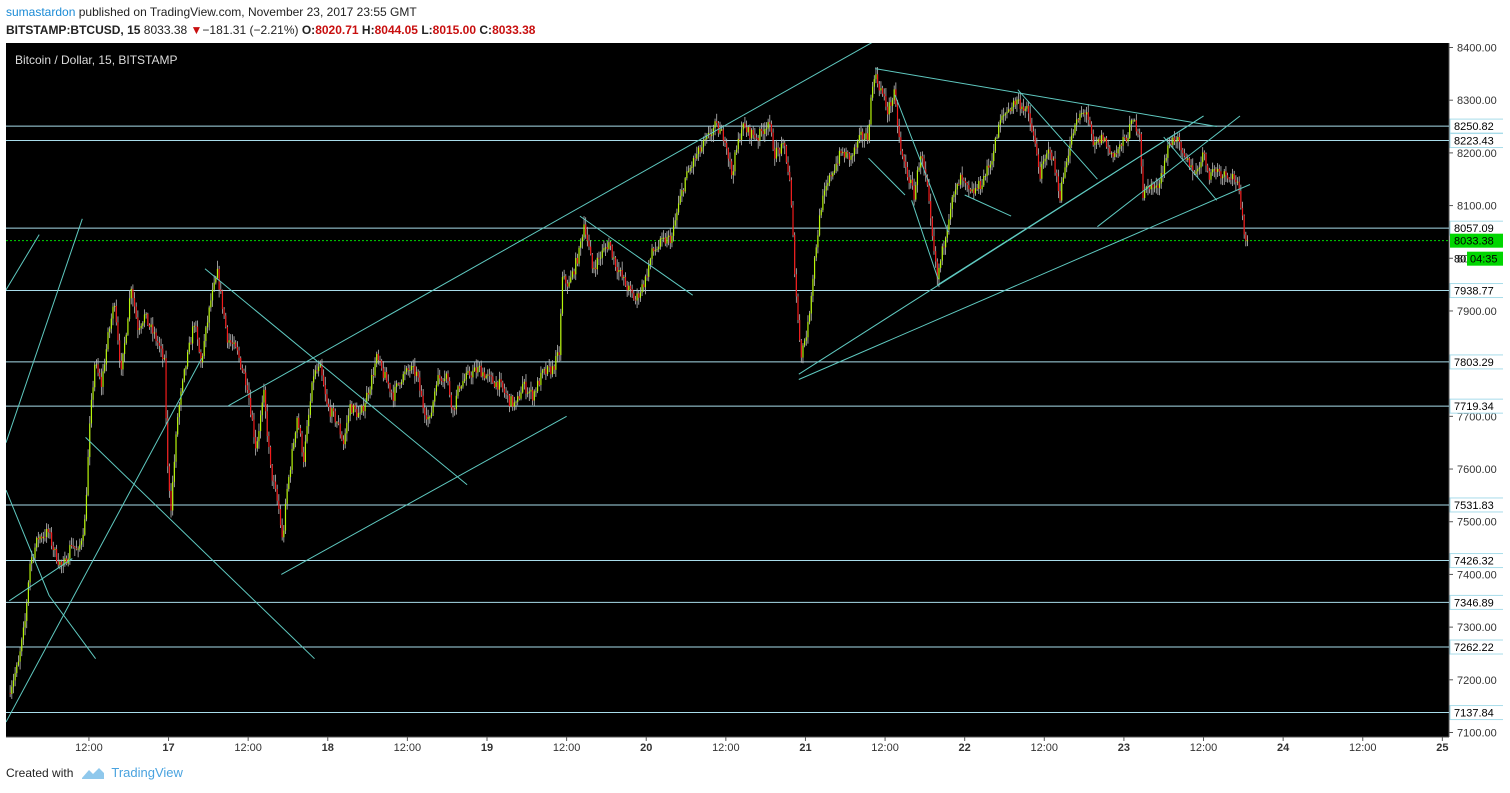  I want to click on y-tick-label: 7300.00, so click(1477, 628).